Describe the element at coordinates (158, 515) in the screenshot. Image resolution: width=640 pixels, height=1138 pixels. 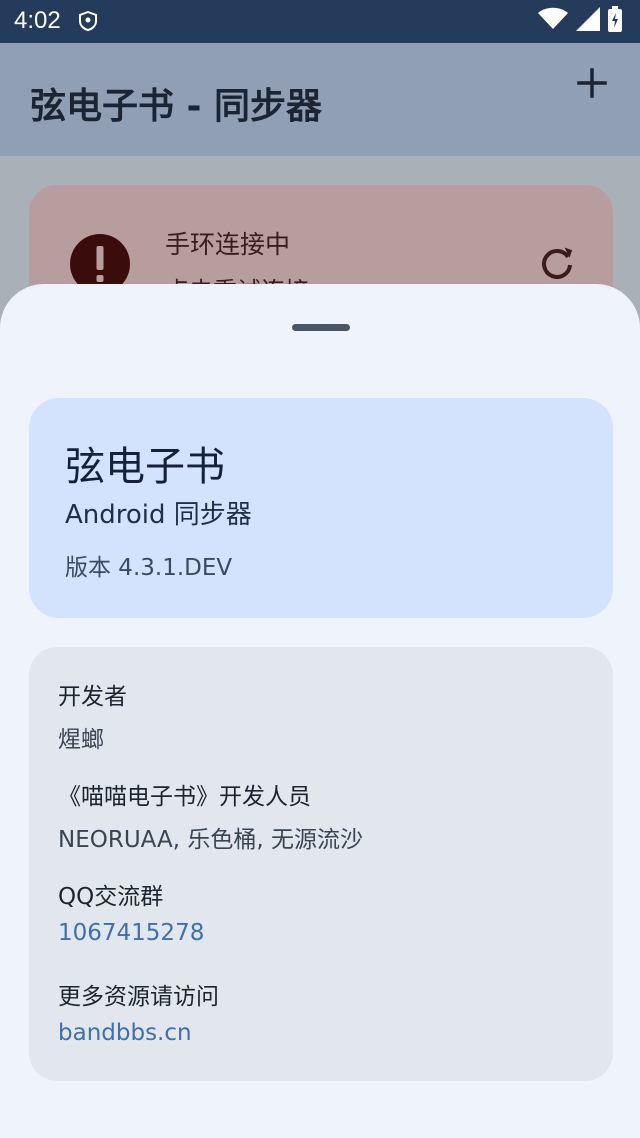
I see `app-subtitle: Android 同步器` at that location.